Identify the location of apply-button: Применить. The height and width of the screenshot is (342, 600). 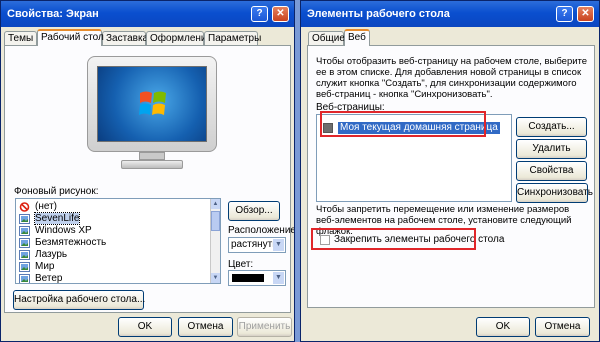
(264, 327).